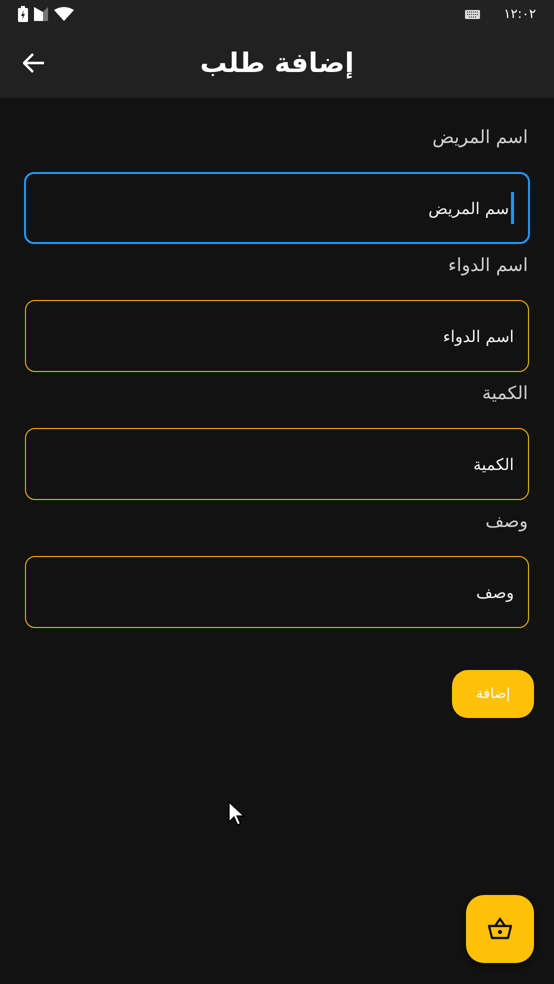  Describe the element at coordinates (277, 592) in the screenshot. I see `input-field: وصف` at that location.